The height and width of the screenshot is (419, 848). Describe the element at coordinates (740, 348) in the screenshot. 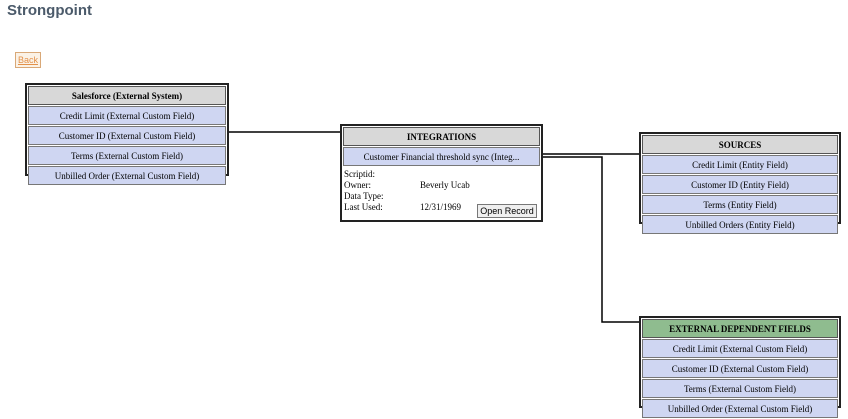

I see `external-dependent-item: Credit Limit (External Custom Field)` at that location.